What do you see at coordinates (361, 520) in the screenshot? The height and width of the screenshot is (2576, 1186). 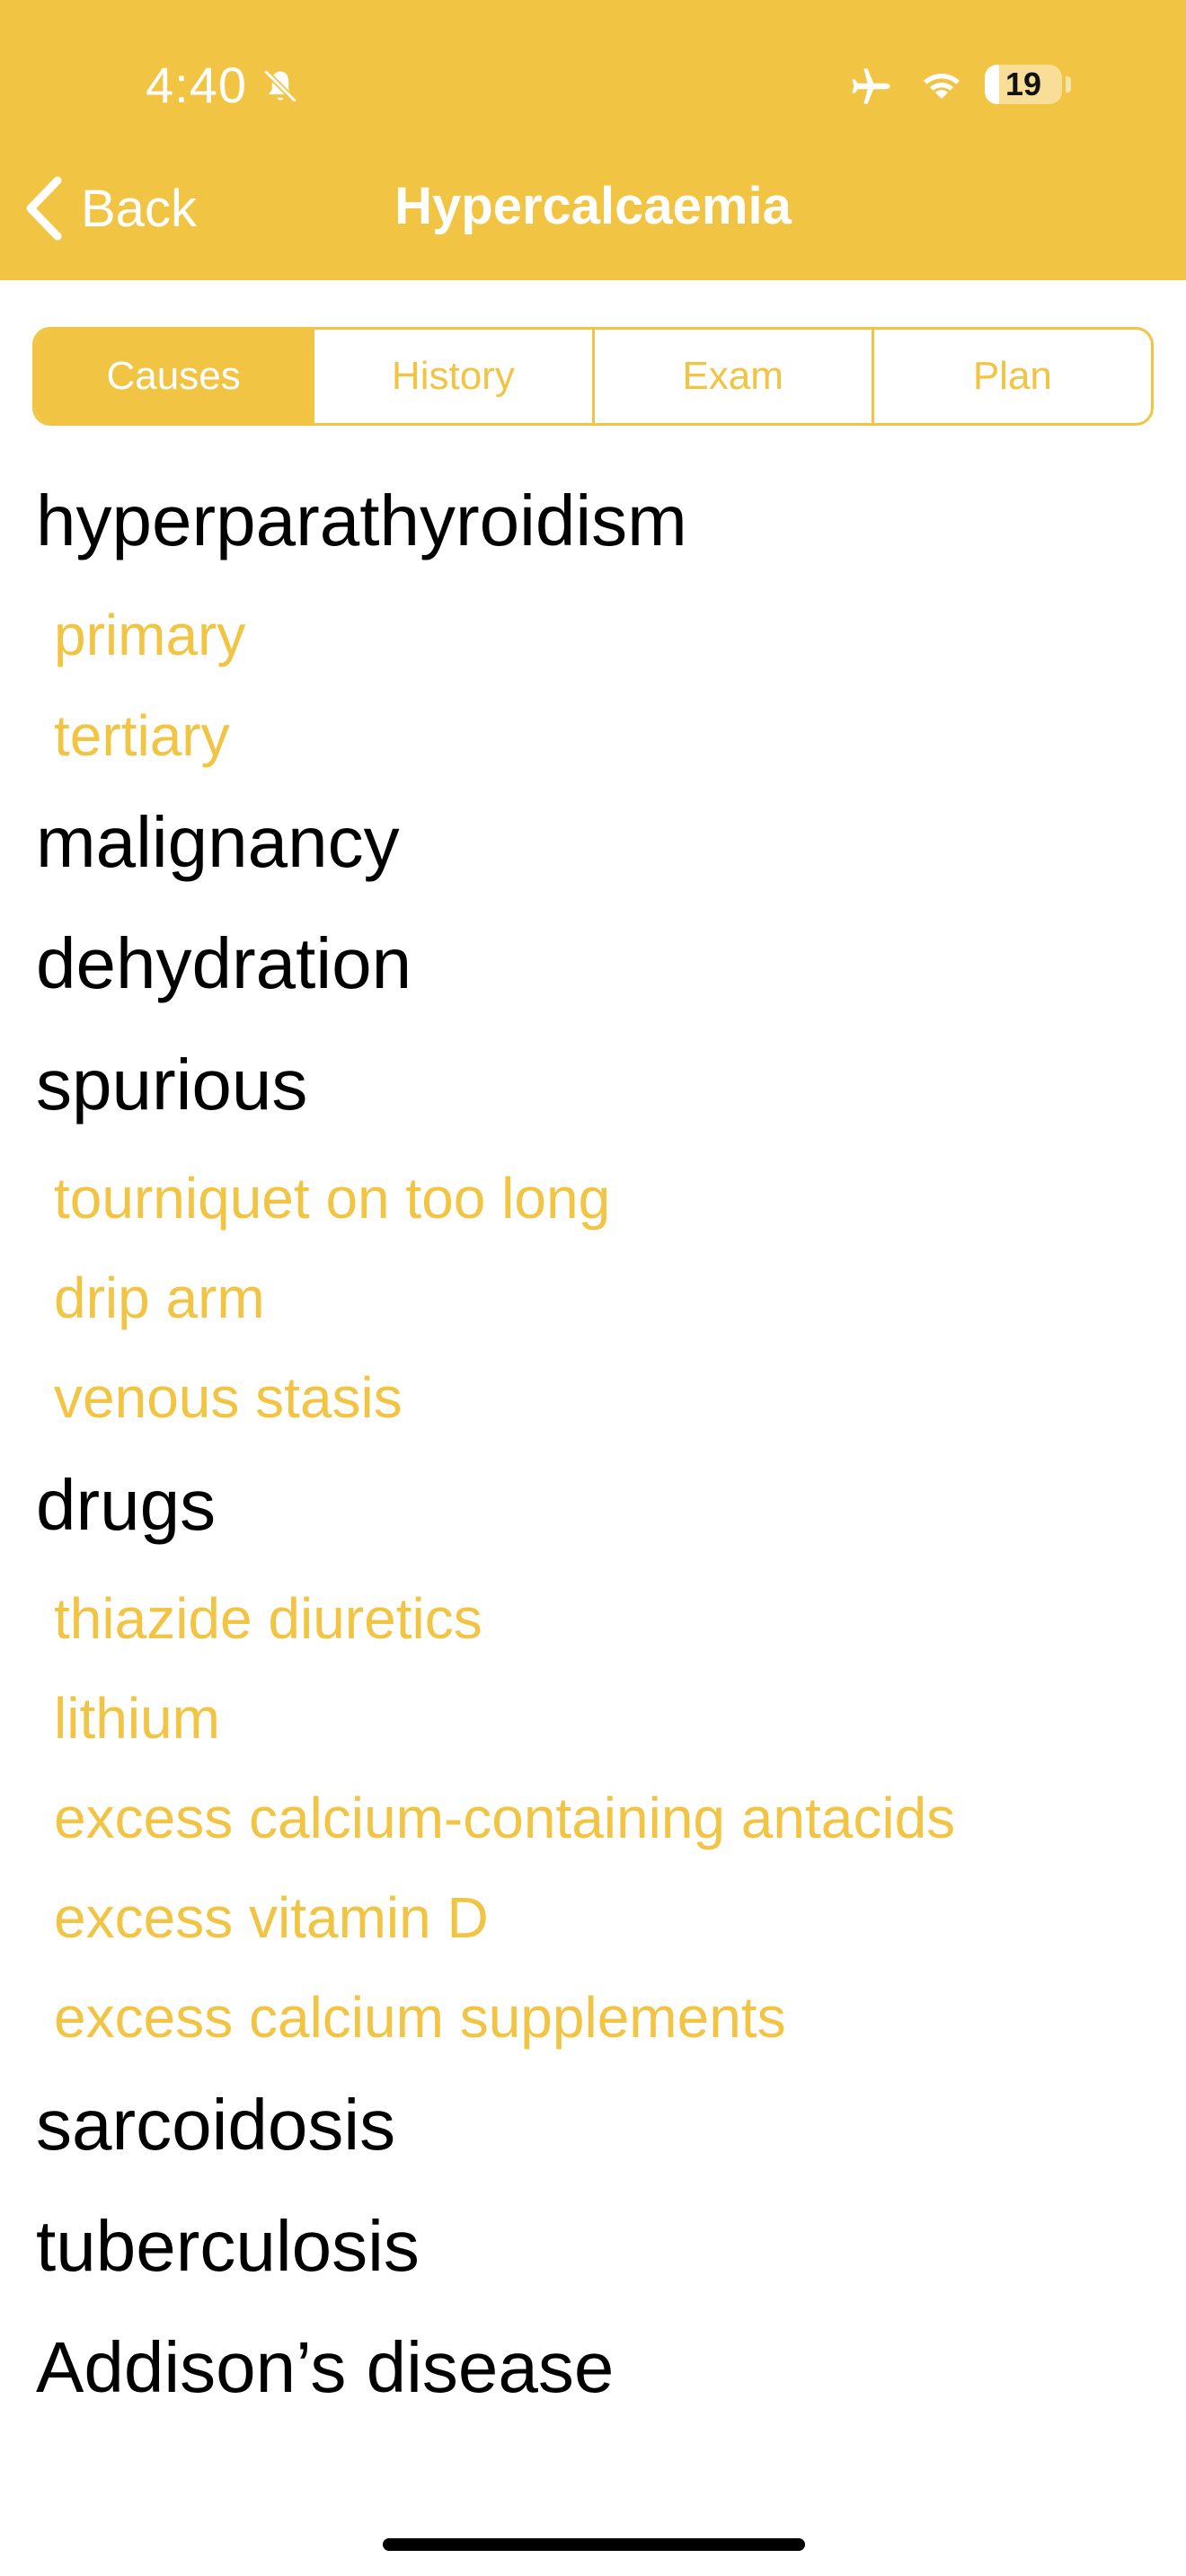 I see `list-item: hyperparathyroidism` at bounding box center [361, 520].